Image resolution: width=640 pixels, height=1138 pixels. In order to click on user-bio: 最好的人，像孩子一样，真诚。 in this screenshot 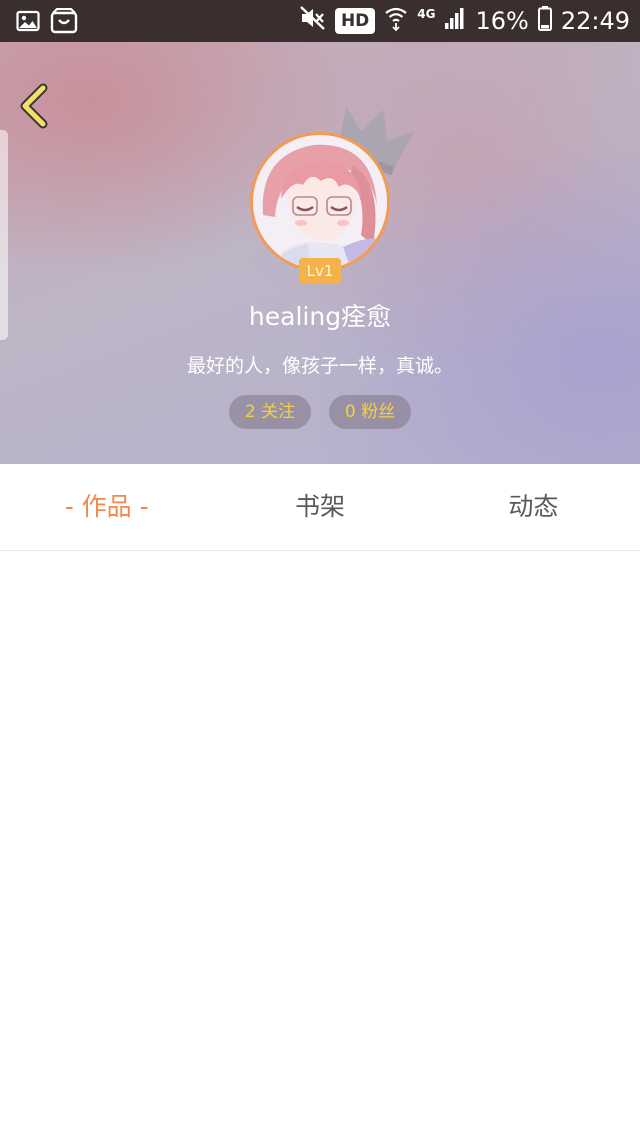, I will do `click(319, 366)`.